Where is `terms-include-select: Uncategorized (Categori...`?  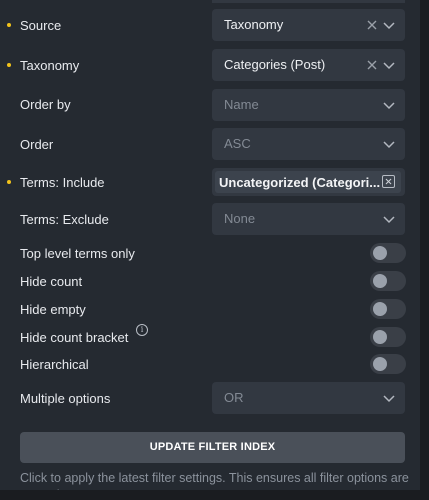
terms-include-select: Uncategorized (Categori... is located at coordinates (308, 182).